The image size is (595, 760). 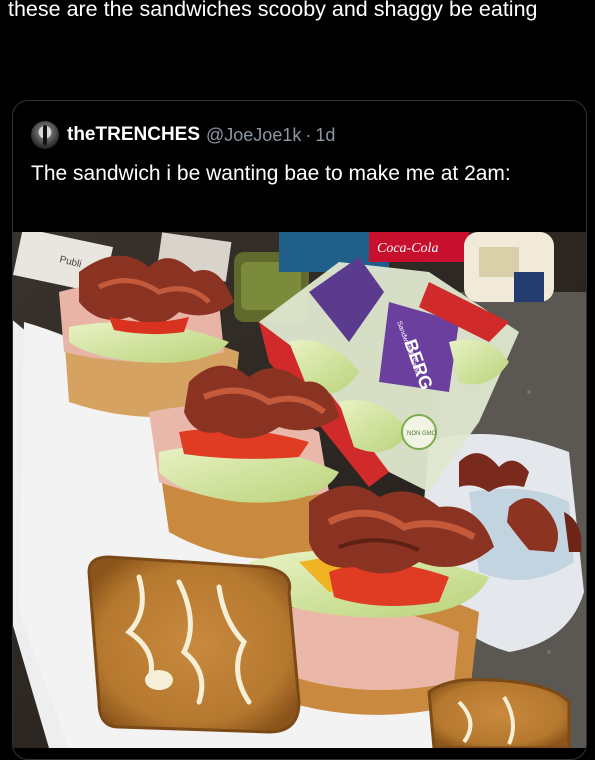 What do you see at coordinates (133, 135) in the screenshot?
I see `display-name: theTRENCHES` at bounding box center [133, 135].